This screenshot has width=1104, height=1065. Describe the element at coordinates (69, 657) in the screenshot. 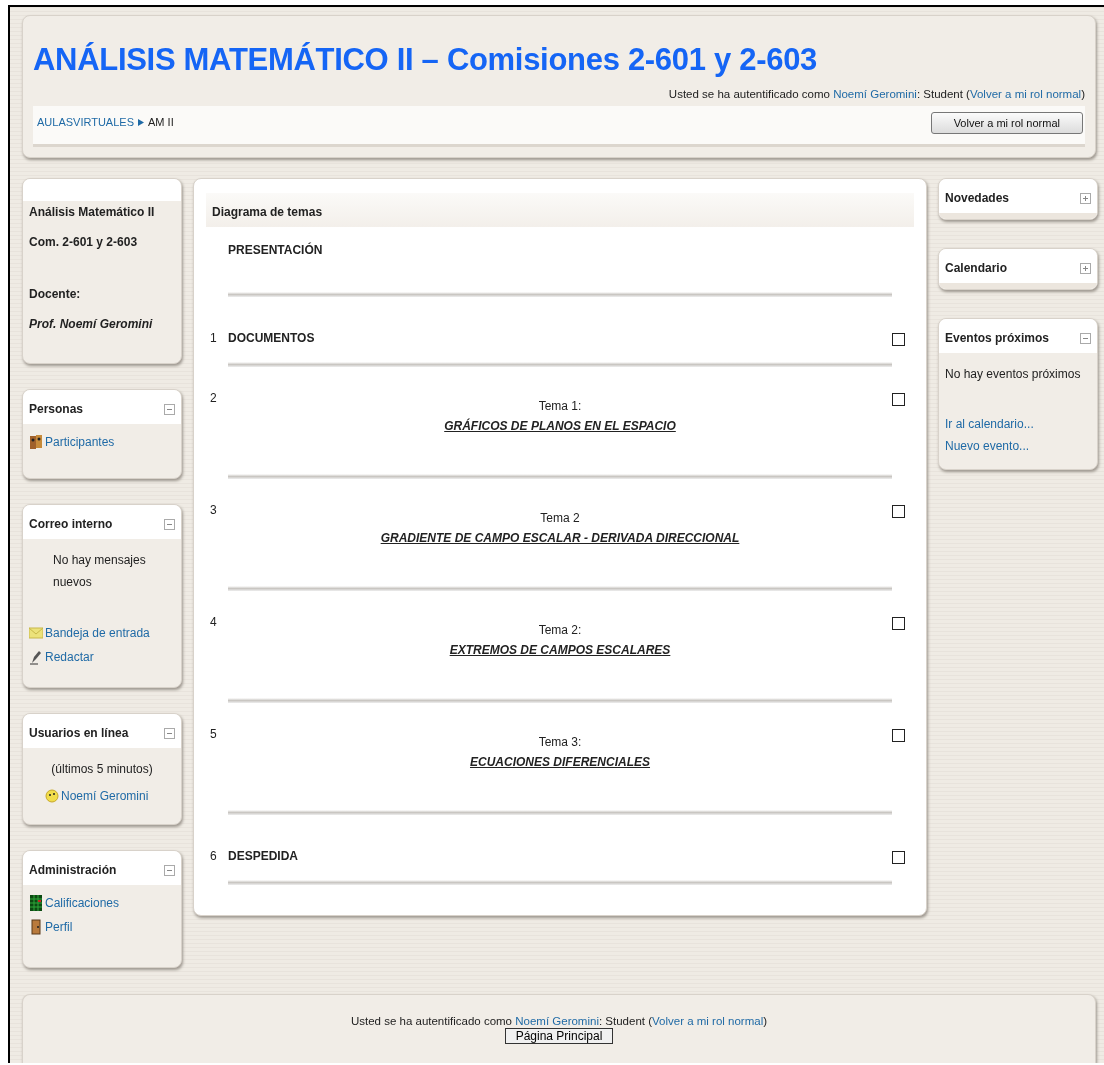

I see `block-link: Redactar` at that location.